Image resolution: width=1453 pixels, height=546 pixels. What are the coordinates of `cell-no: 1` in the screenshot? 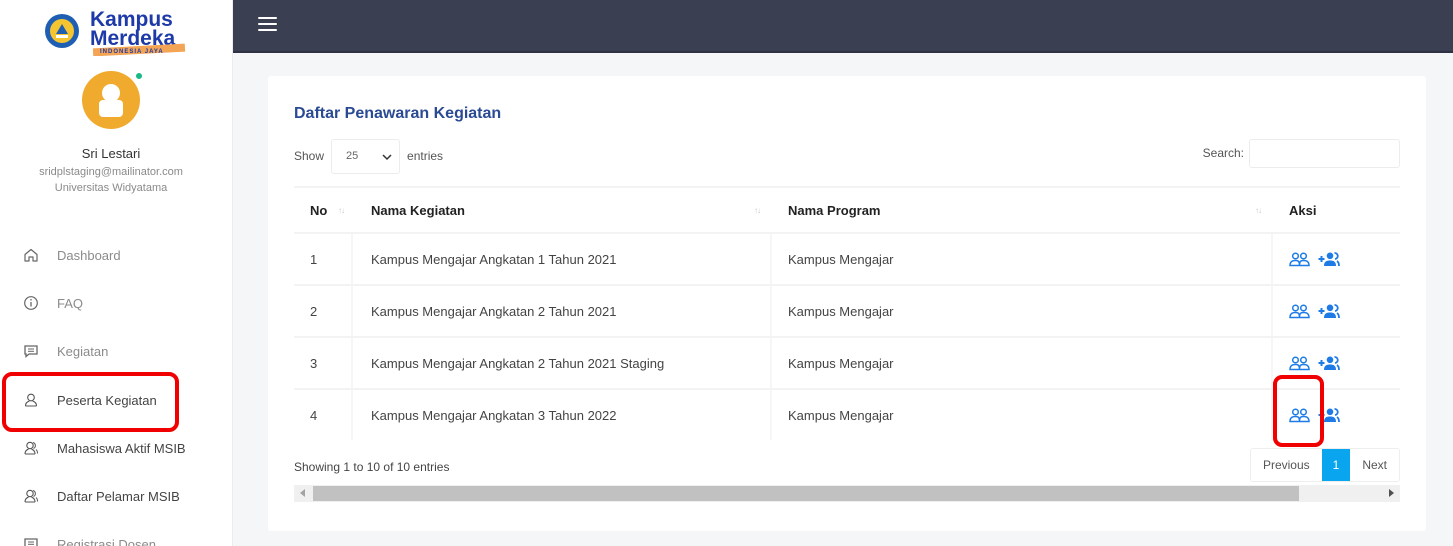 It's located at (314, 259).